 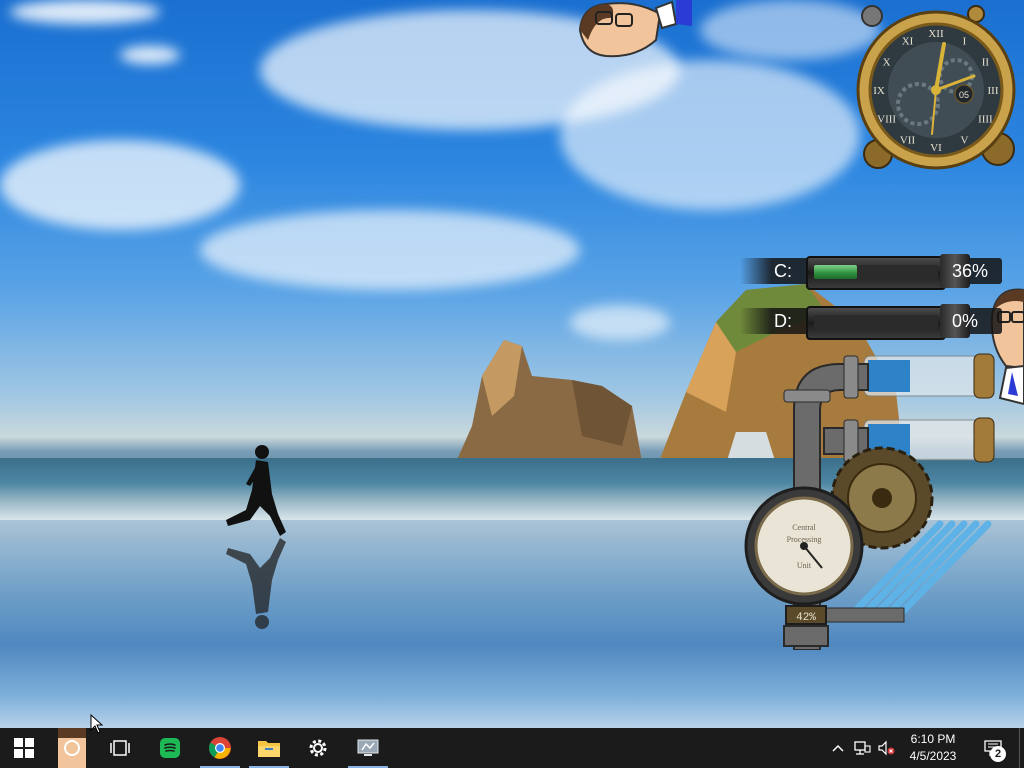 I want to click on folder-icon, so click(x=269, y=749).